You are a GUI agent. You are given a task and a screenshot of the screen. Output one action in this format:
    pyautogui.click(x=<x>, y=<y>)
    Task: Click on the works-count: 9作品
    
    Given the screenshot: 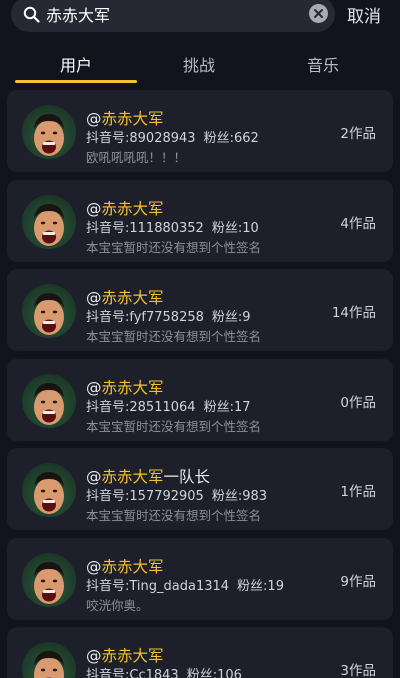 What is the action you would take?
    pyautogui.click(x=358, y=581)
    